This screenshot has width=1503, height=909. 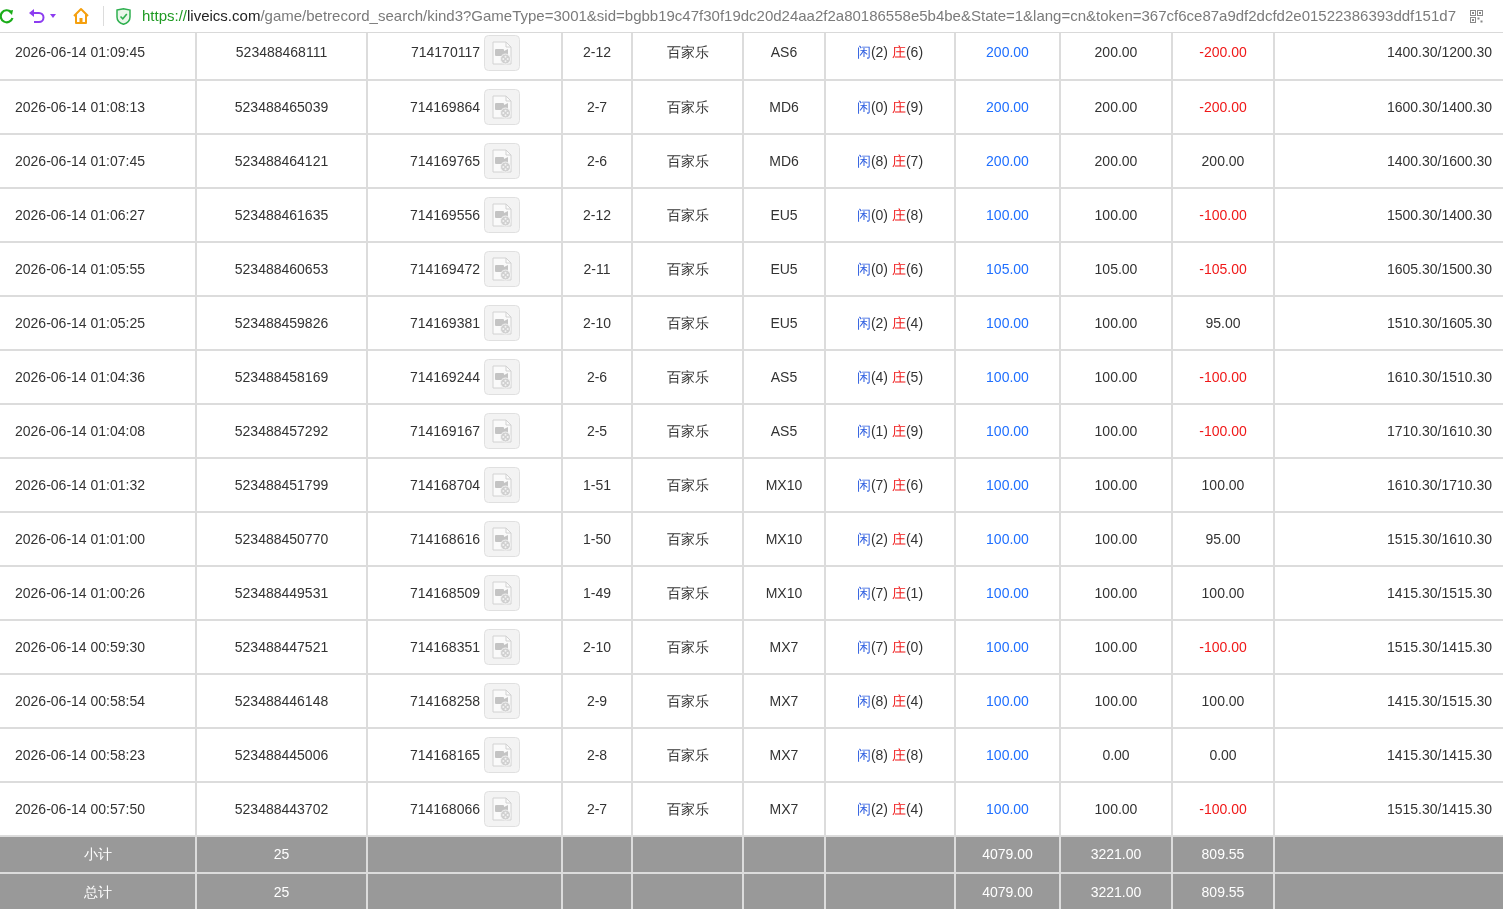 What do you see at coordinates (98, 56) in the screenshot?
I see `table-cell: 2026-06-14 01:09:45` at bounding box center [98, 56].